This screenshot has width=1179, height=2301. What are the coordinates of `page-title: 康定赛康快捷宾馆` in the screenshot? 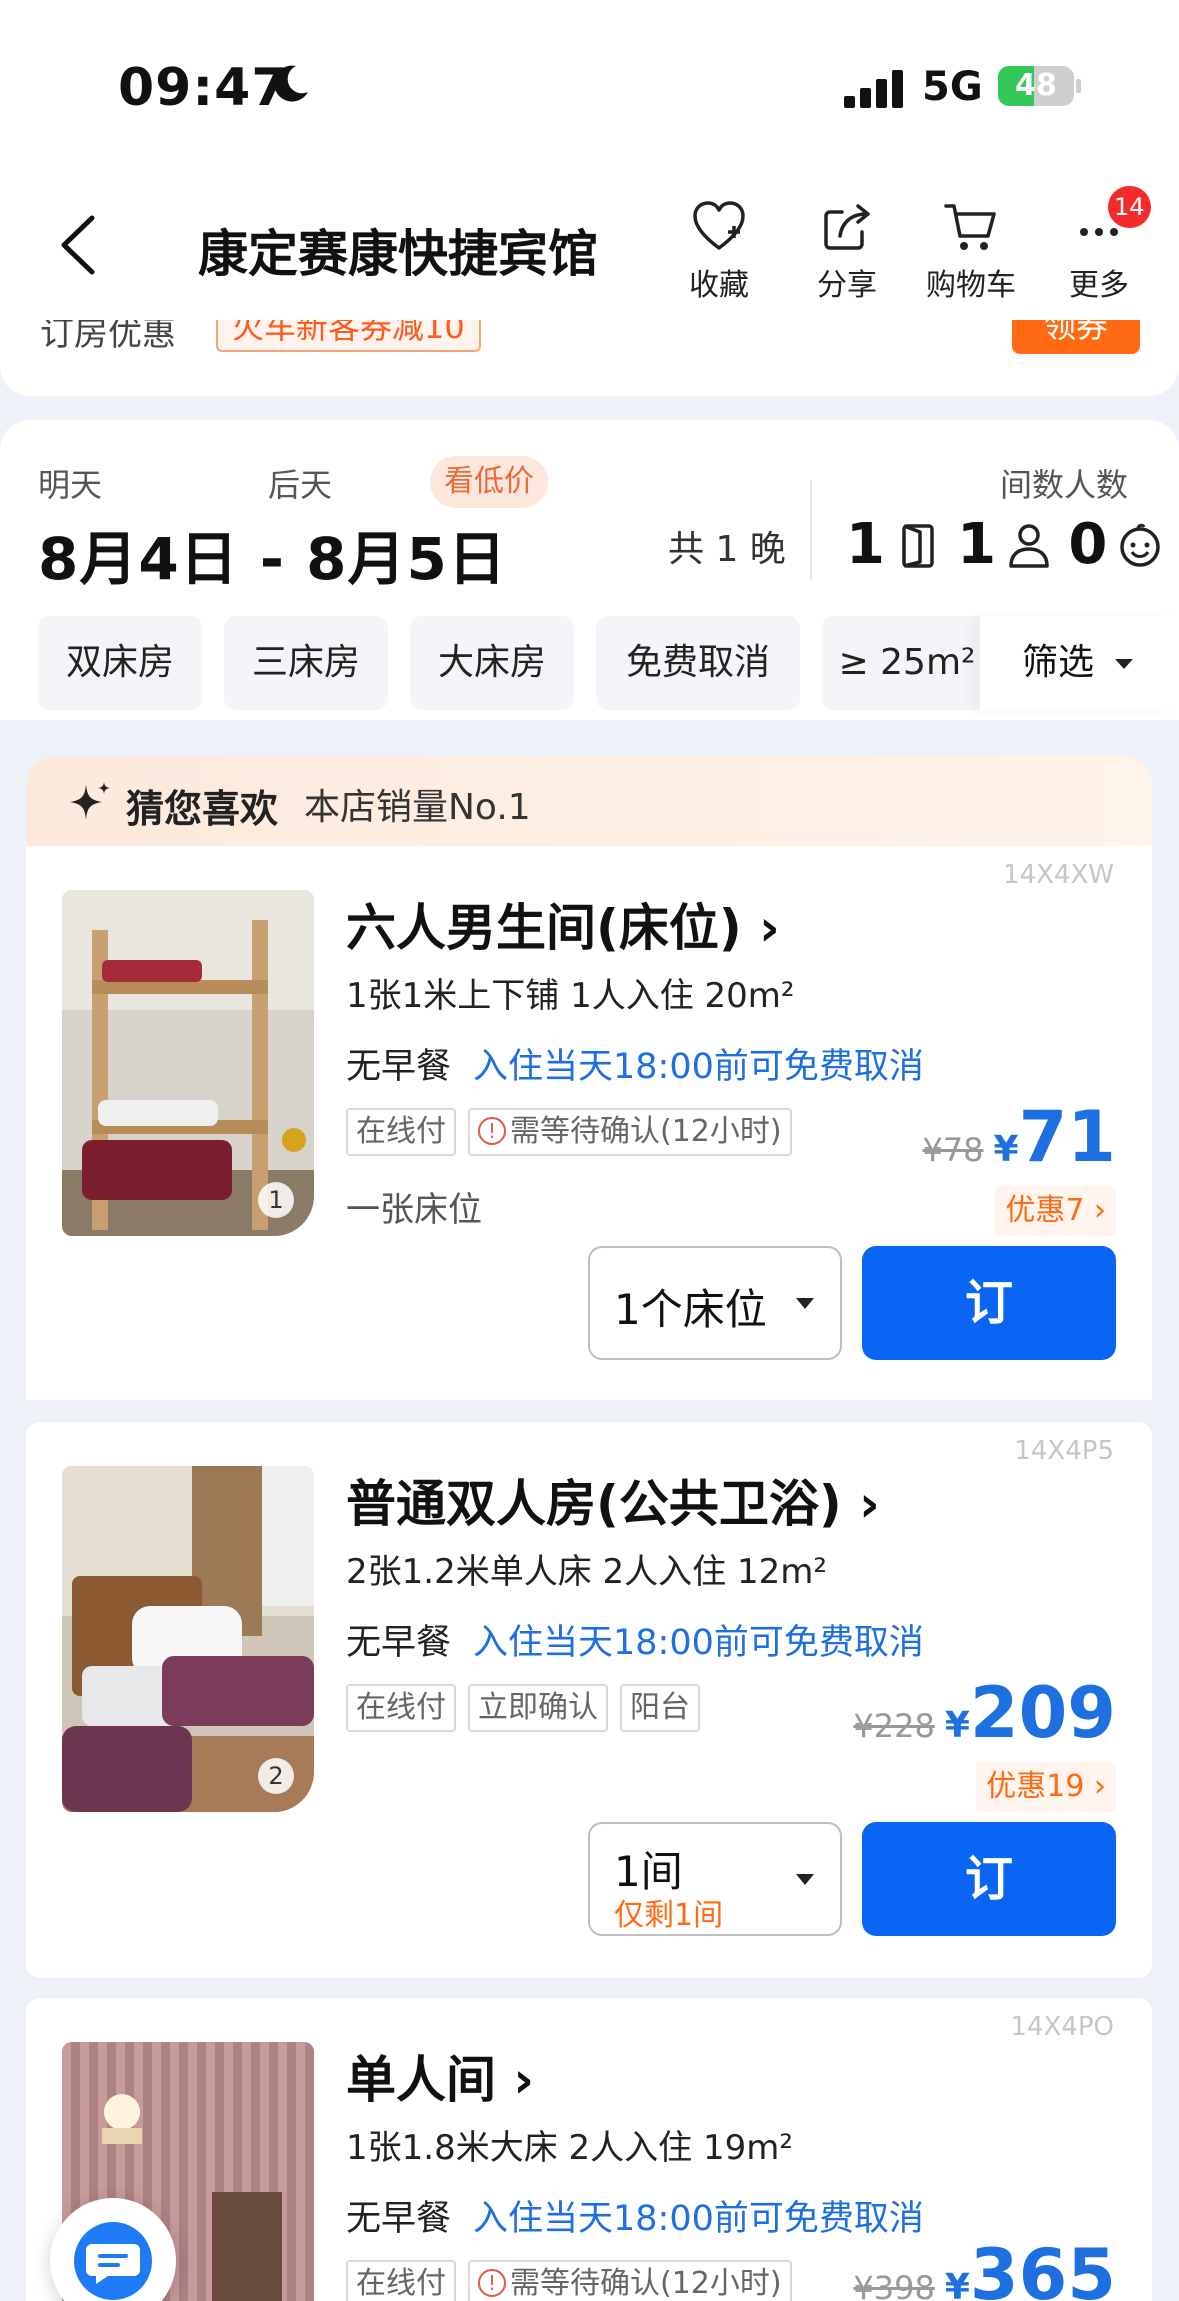 It's located at (398, 254).